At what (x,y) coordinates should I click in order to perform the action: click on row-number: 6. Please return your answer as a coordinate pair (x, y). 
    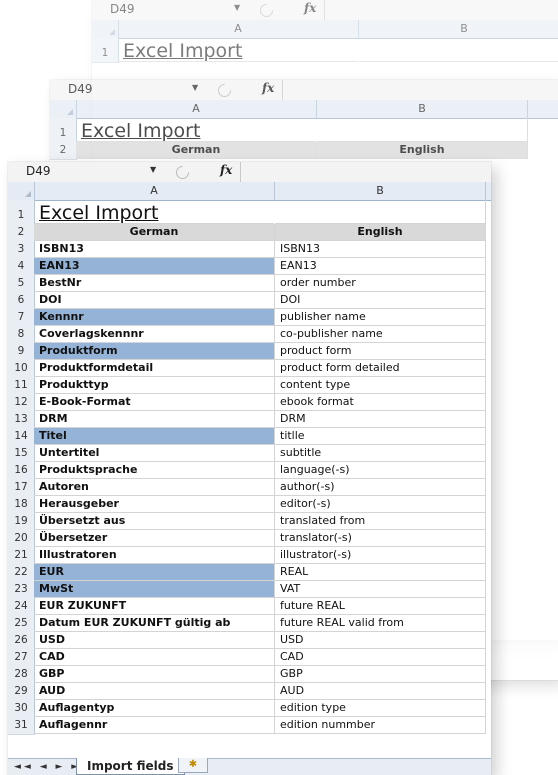
    Looking at the image, I should click on (21, 301).